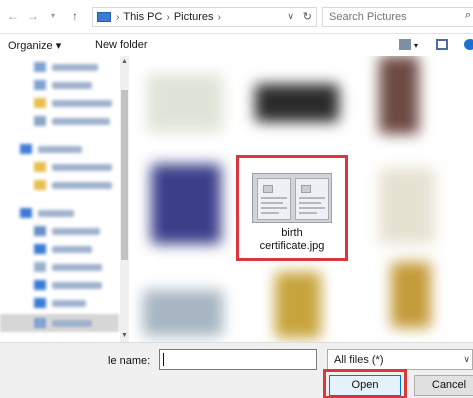 The width and height of the screenshot is (473, 398). I want to click on breadcrumb-pictures: Pictures, so click(194, 17).